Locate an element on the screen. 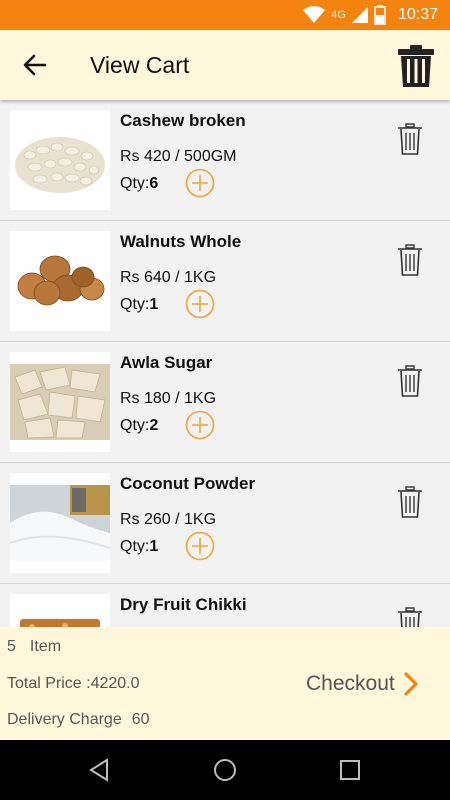 The width and height of the screenshot is (450, 800). status-time: 10:37 is located at coordinates (417, 14).